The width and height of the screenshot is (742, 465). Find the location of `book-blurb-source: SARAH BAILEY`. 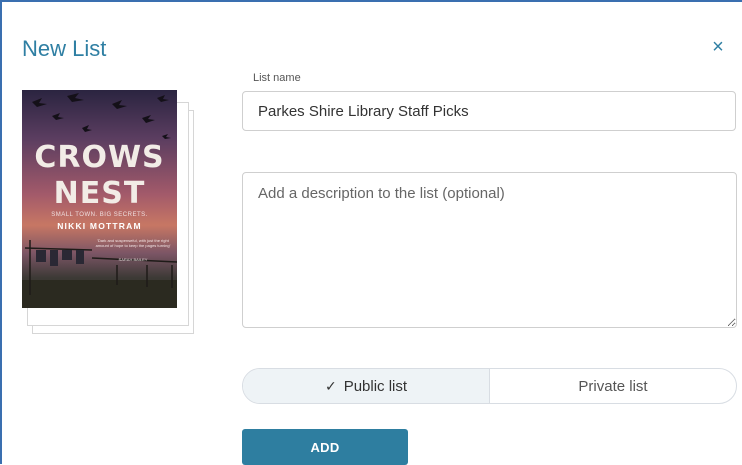

book-blurb-source: SARAH BAILEY is located at coordinates (133, 259).